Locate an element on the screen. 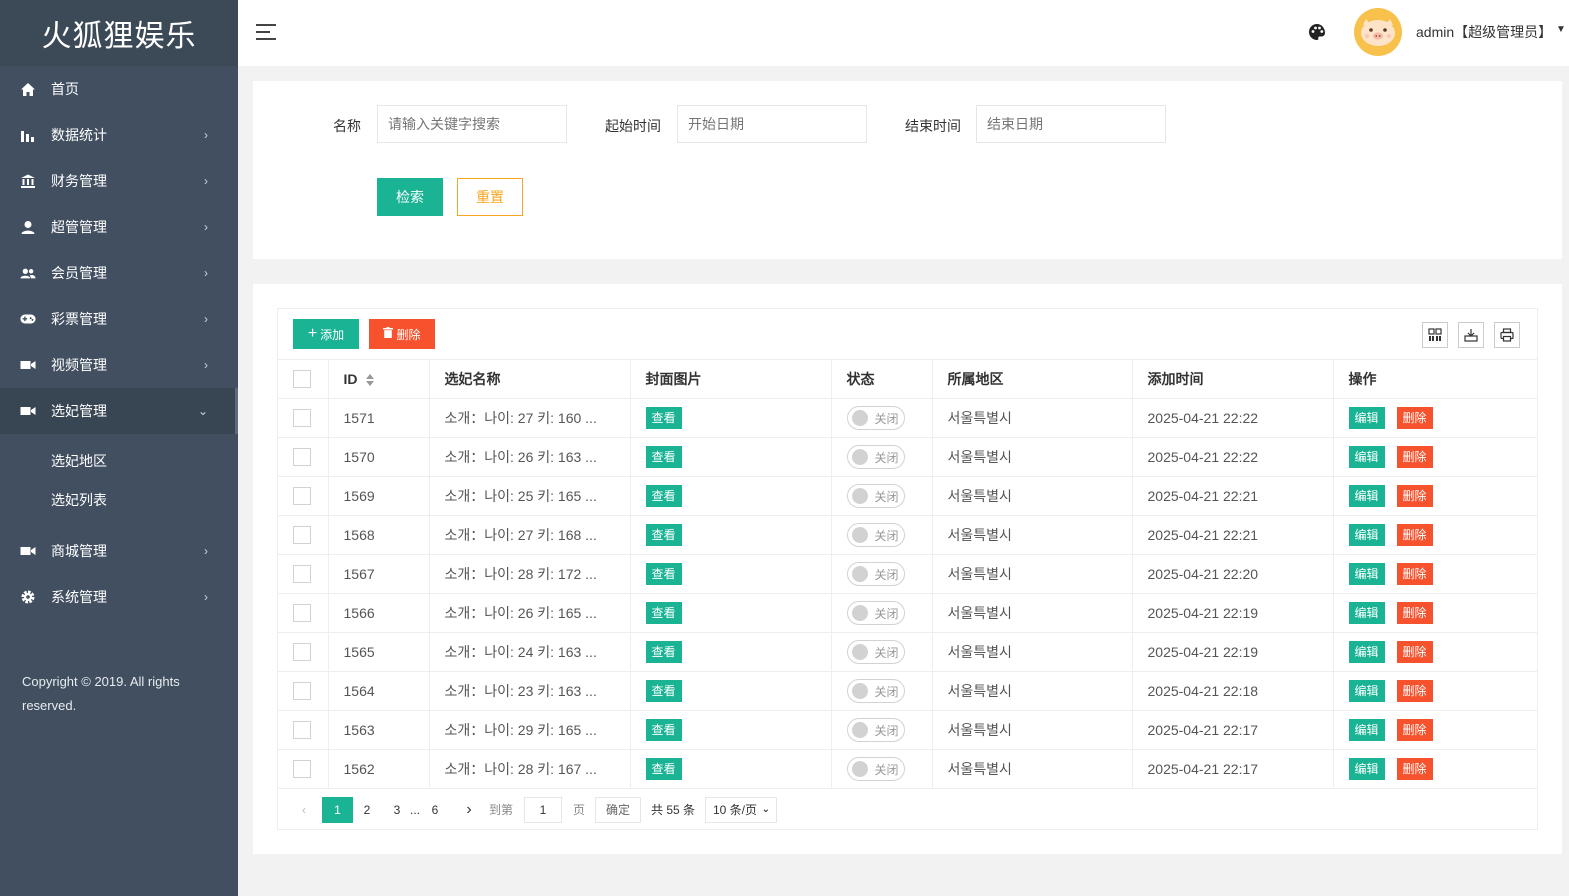  sidebar-item-concubine: 选妃管理 ⌄ is located at coordinates (119, 411).